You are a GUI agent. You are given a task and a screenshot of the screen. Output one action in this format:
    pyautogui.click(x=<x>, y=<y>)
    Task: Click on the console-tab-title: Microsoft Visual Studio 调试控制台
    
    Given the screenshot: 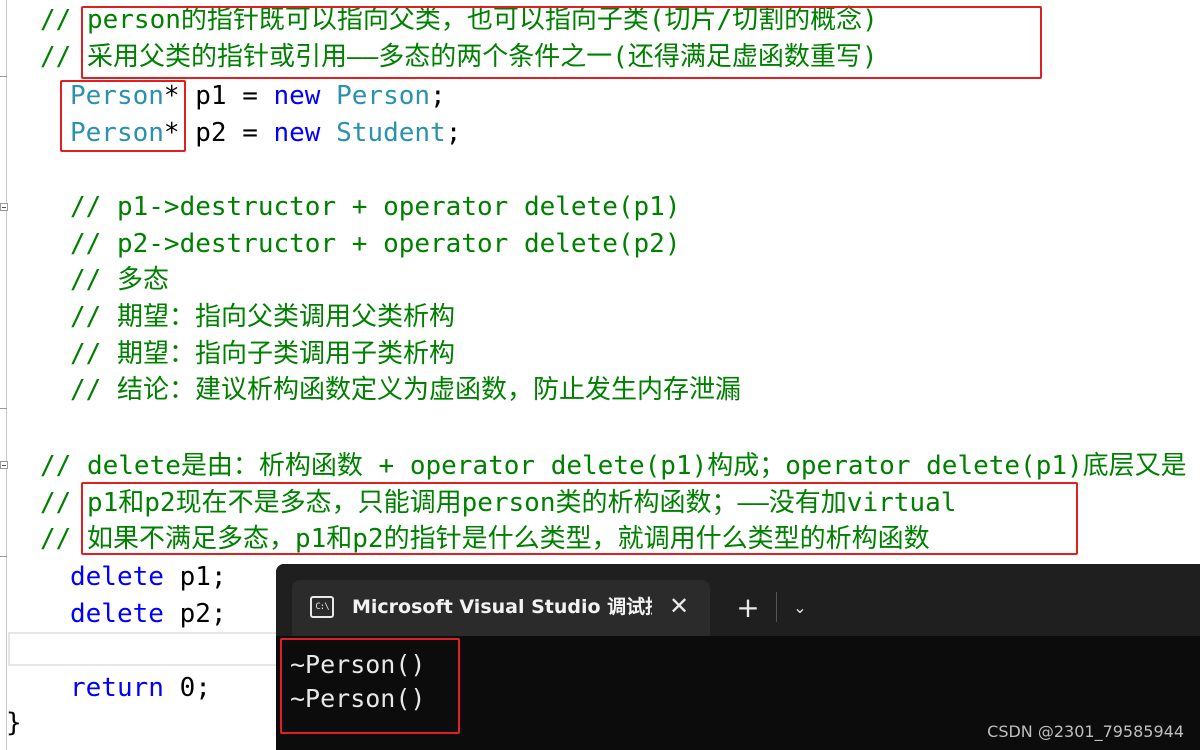 What is the action you would take?
    pyautogui.click(x=502, y=607)
    